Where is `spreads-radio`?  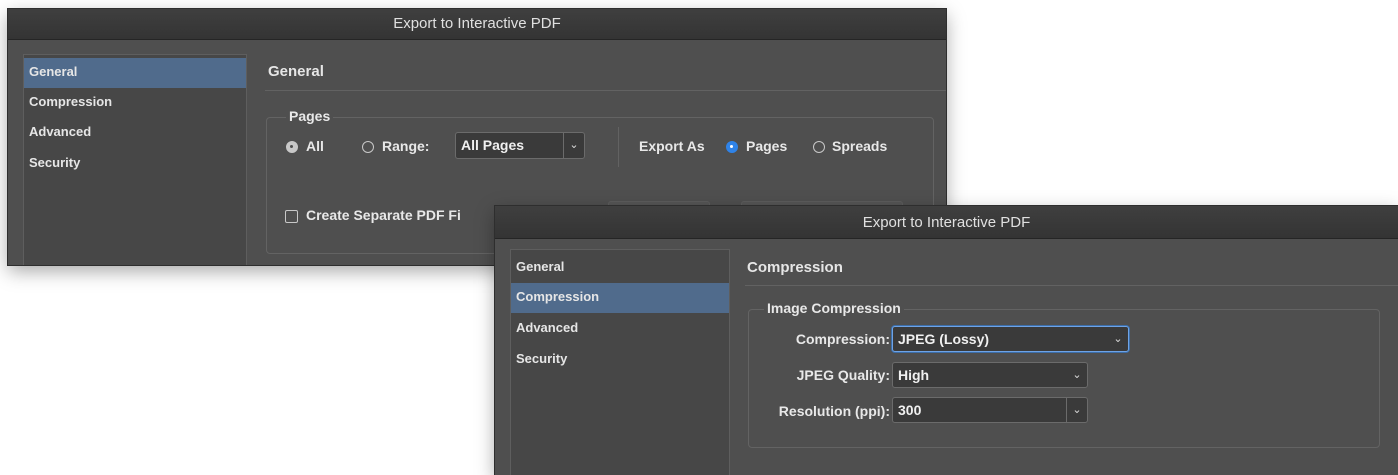 spreads-radio is located at coordinates (819, 147).